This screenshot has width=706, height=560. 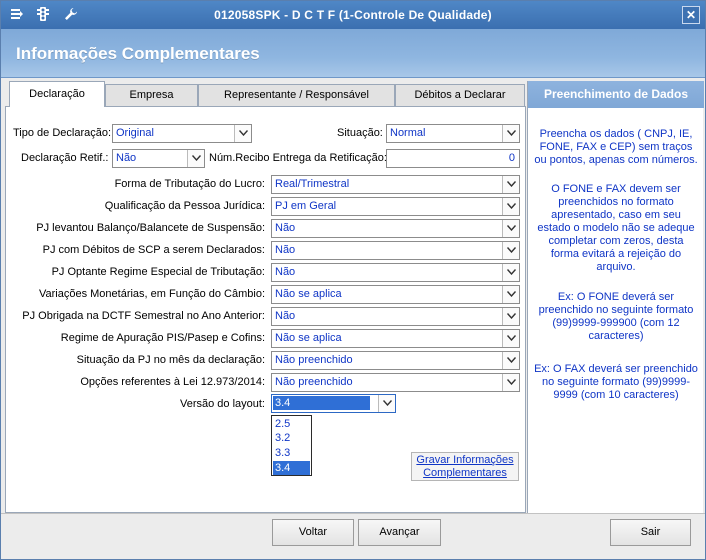 I want to click on num-recibo-label: Núm.Recibo Entrega da Retificação:, so click(x=298, y=158).